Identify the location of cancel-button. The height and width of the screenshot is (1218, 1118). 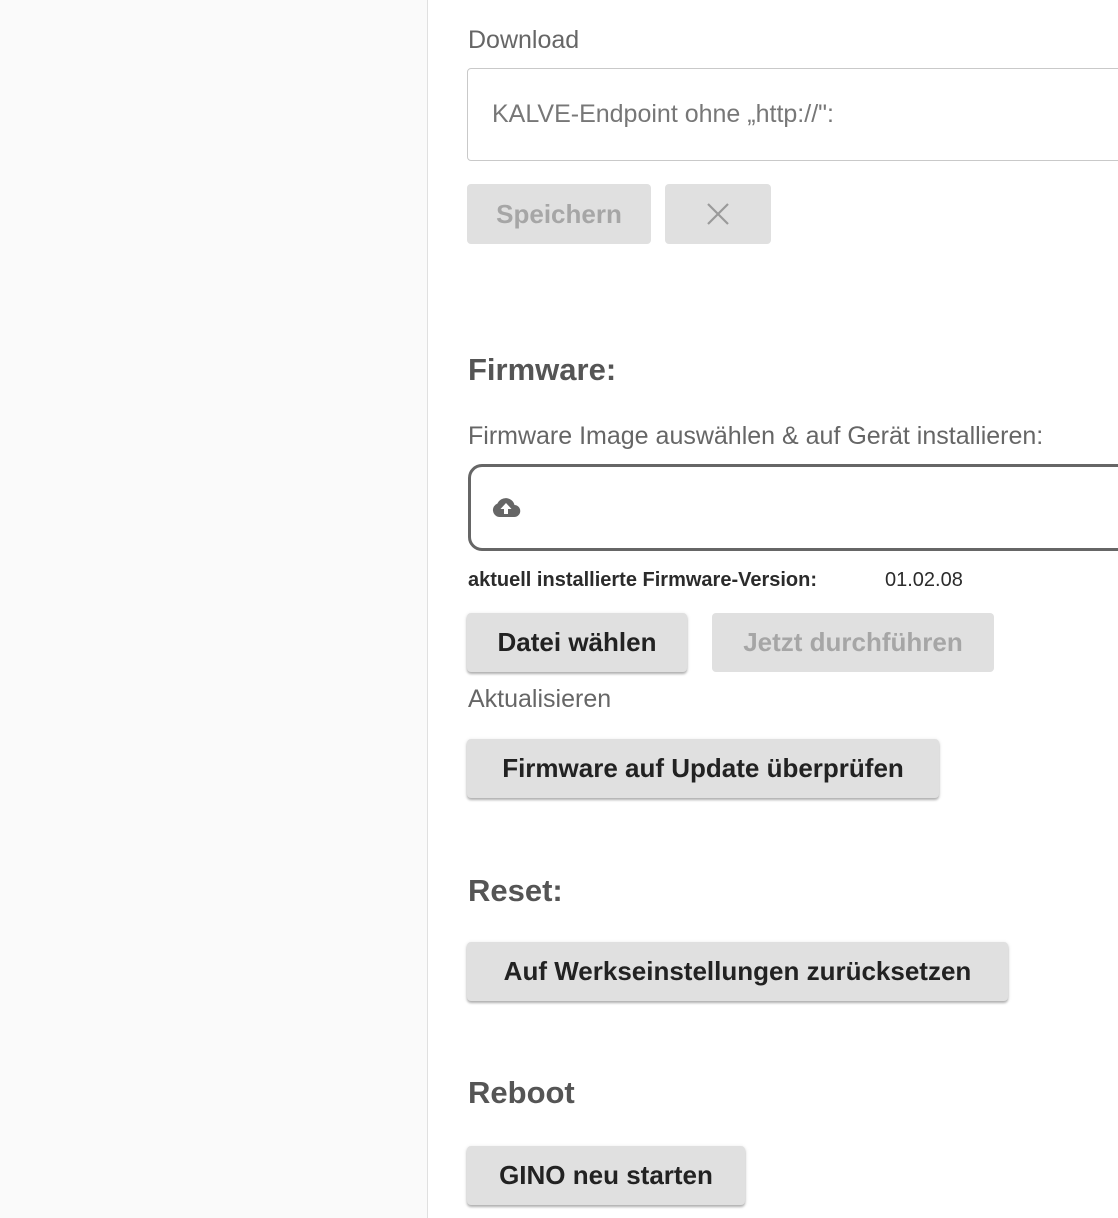
(718, 214).